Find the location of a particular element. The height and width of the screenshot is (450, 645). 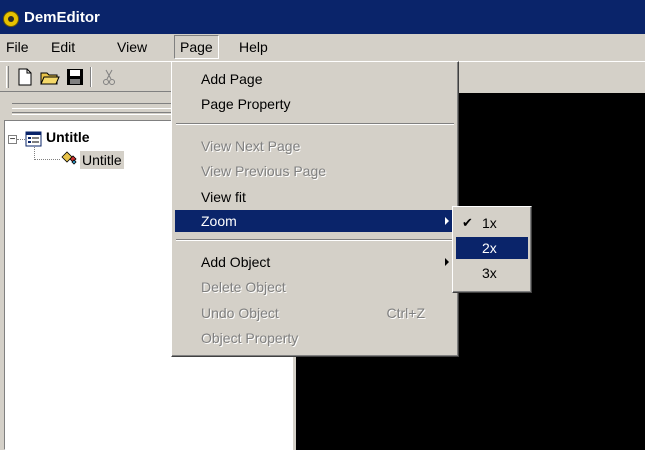

menu-delete-object: Delete Object is located at coordinates (315, 287).